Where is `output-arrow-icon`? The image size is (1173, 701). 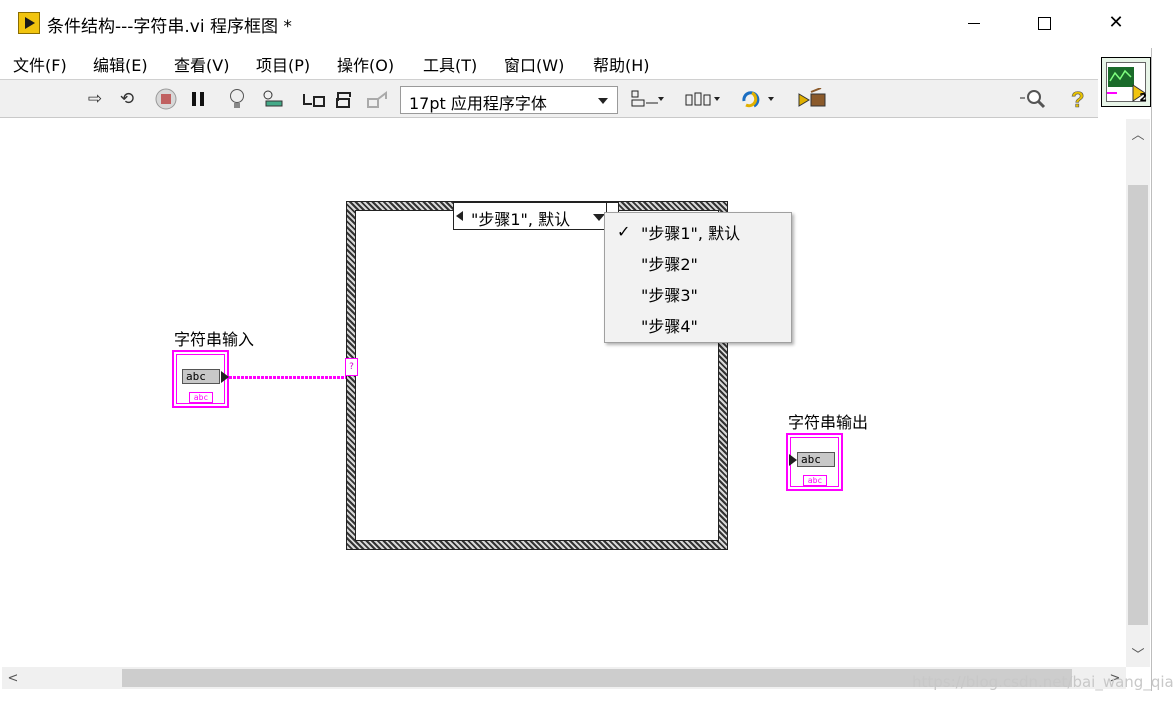
output-arrow-icon is located at coordinates (225, 377).